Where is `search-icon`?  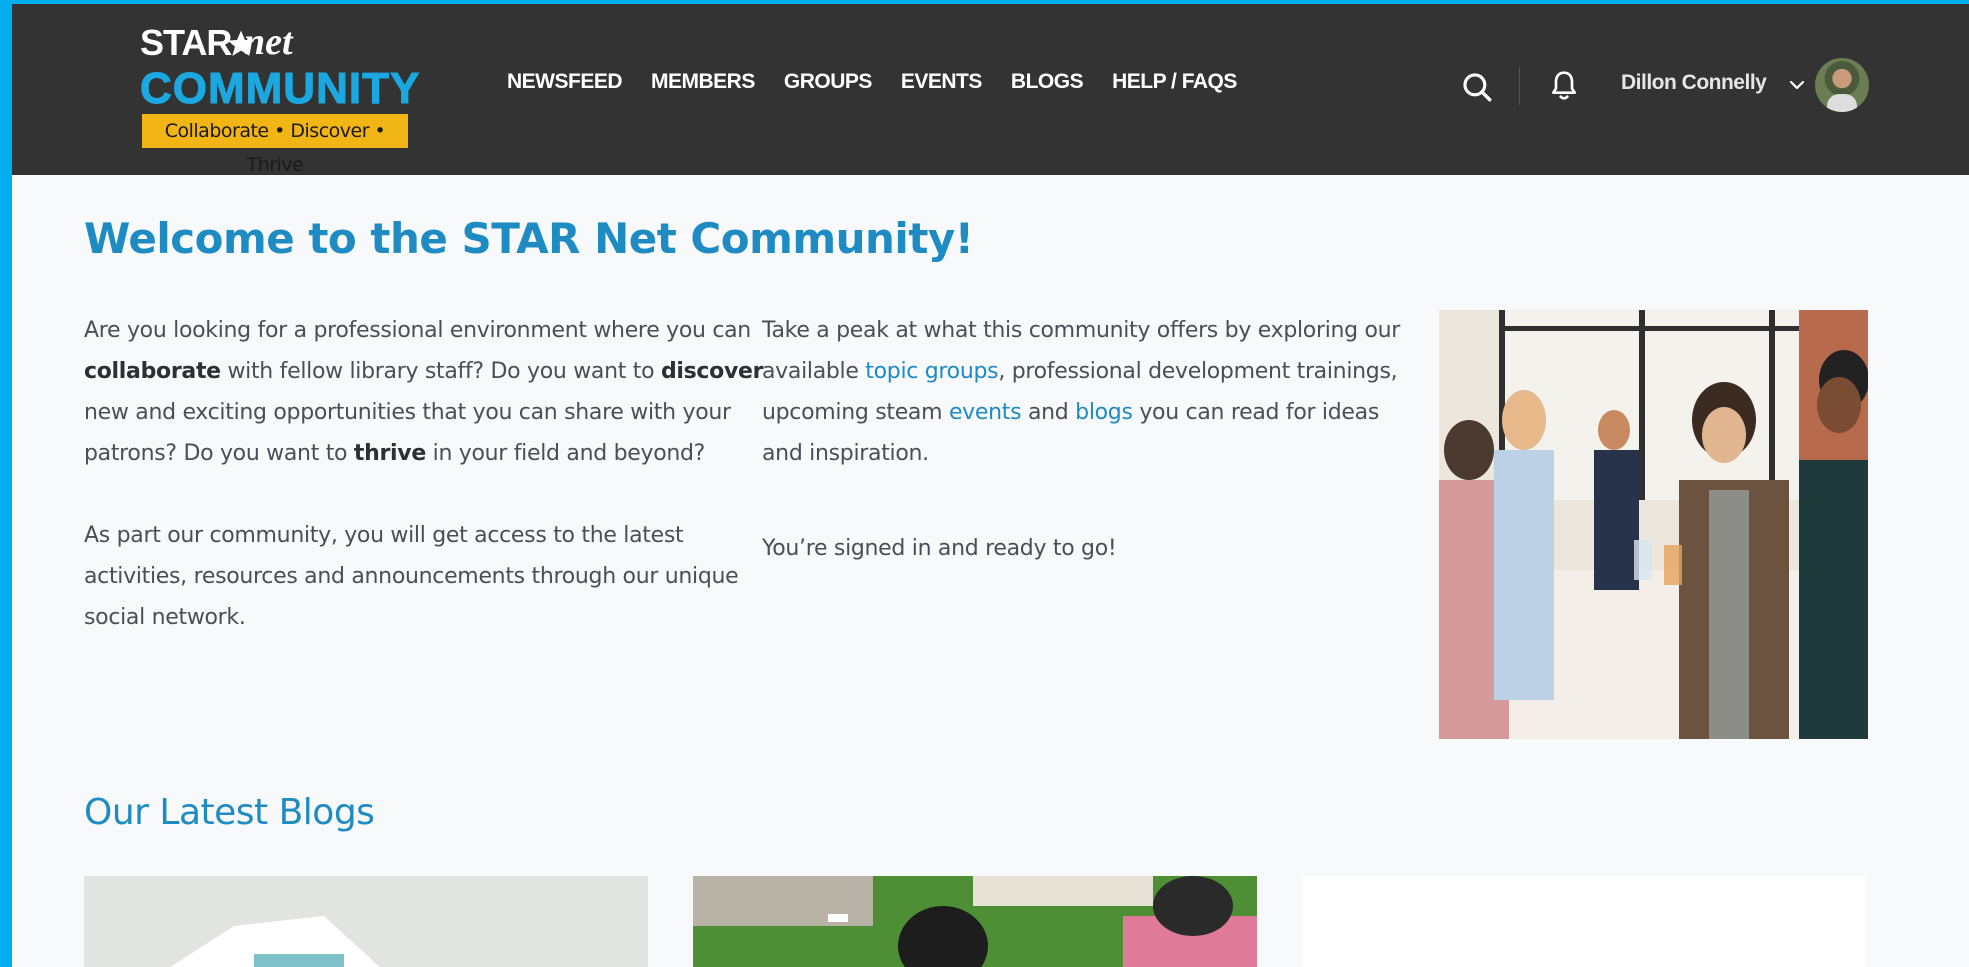 search-icon is located at coordinates (1477, 87).